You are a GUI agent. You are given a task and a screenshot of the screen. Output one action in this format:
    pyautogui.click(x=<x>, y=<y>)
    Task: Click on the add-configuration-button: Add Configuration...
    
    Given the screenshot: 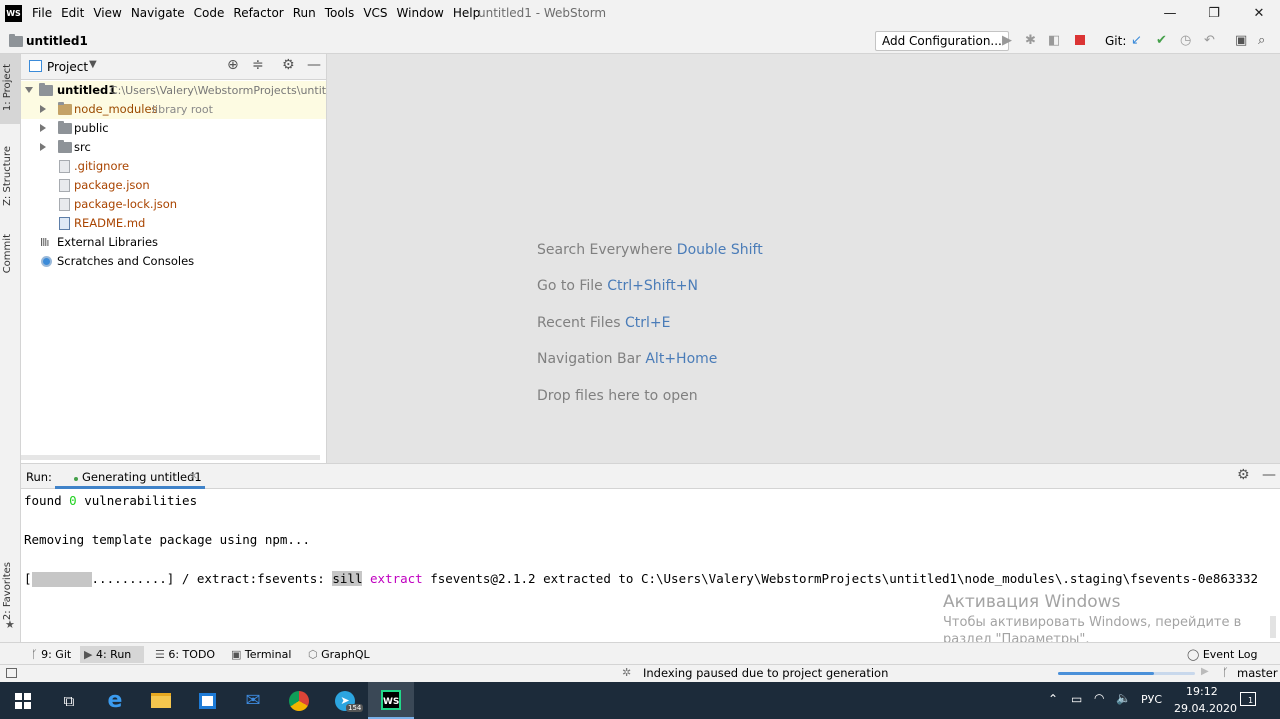 What is the action you would take?
    pyautogui.click(x=942, y=41)
    